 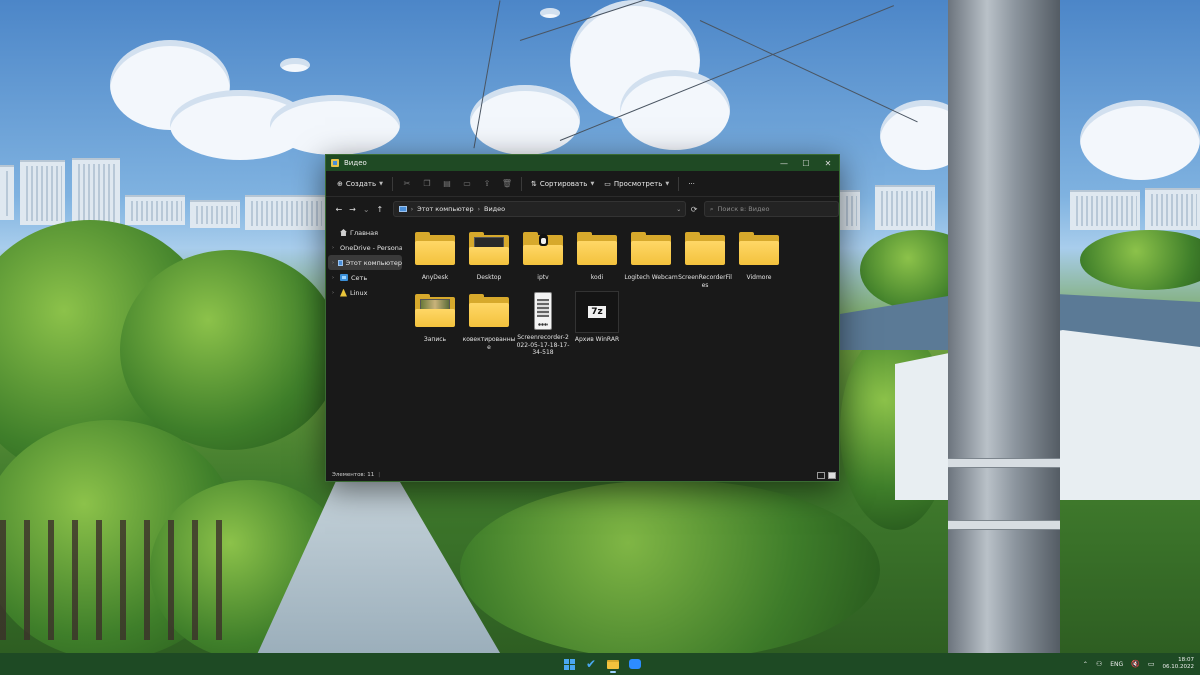 I want to click on recent-locations-button: ⌄, so click(x=366, y=209).